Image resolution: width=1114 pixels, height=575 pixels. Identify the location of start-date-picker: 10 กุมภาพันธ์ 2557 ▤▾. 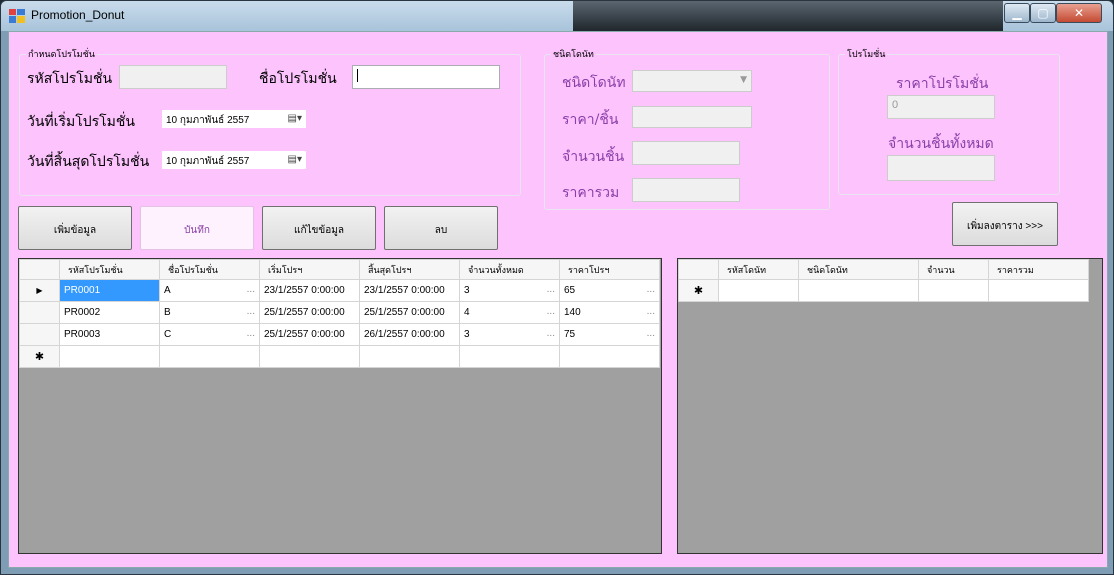
(234, 119).